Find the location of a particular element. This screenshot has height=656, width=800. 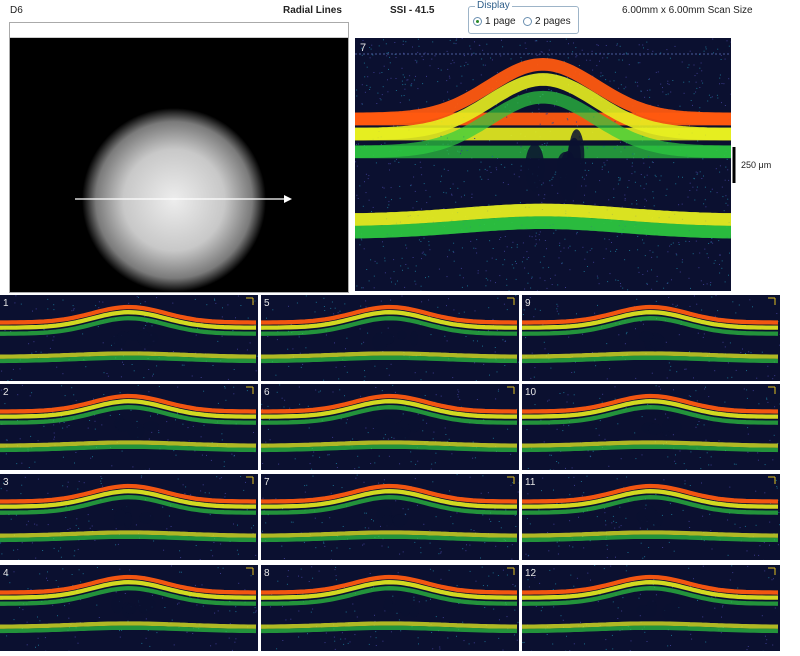

thumbnail-svg: 6 is located at coordinates (390, 427).